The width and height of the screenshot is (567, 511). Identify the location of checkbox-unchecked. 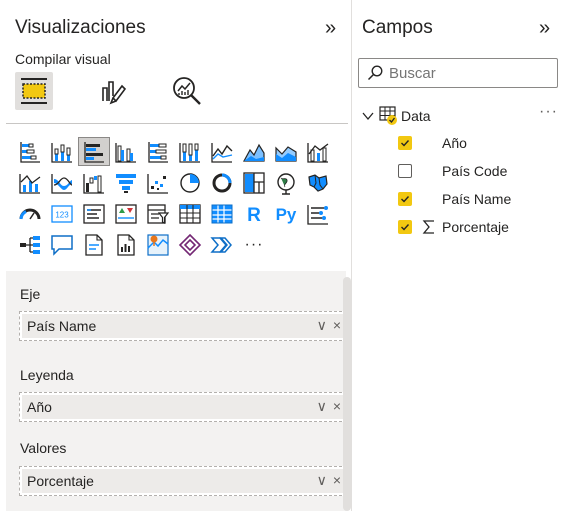
(405, 171).